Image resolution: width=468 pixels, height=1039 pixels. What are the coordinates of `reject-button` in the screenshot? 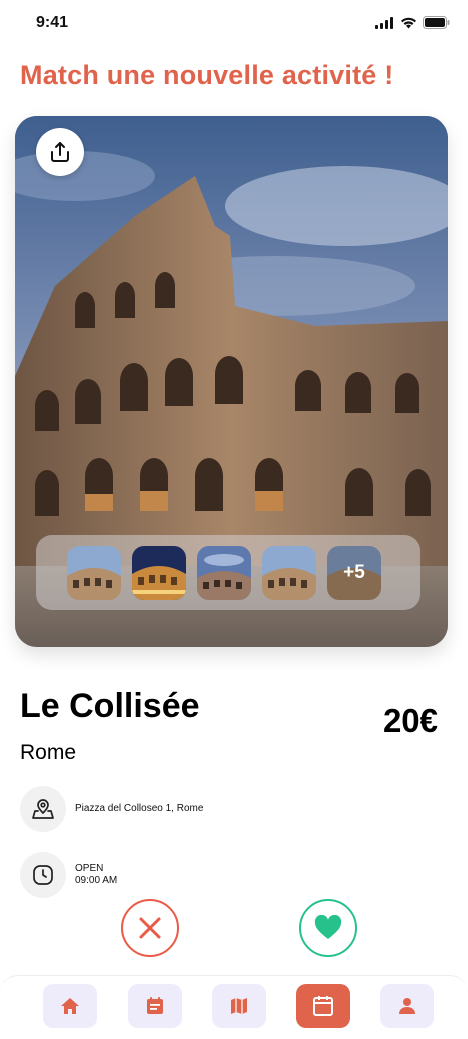 It's located at (150, 928).